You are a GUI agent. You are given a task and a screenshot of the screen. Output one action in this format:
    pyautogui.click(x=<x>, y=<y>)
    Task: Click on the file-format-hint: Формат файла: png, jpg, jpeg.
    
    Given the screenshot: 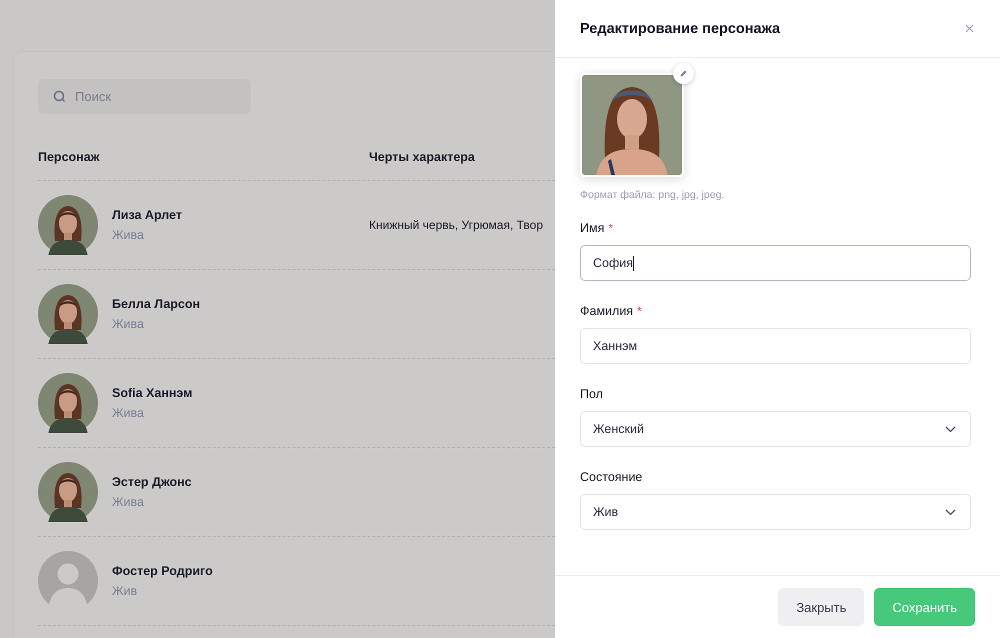 What is the action you would take?
    pyautogui.click(x=653, y=195)
    